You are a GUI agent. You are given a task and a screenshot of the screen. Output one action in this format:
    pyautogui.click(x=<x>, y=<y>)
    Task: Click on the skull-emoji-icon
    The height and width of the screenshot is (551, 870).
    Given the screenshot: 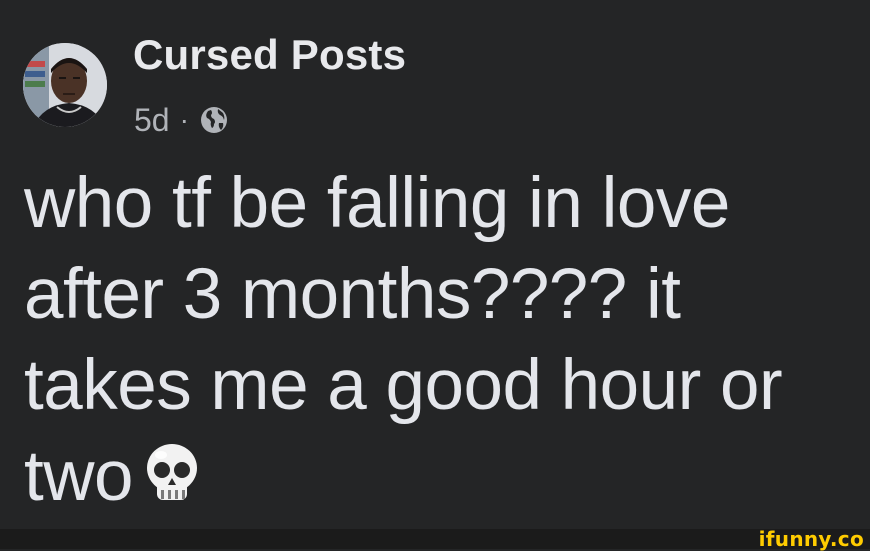 What is the action you would take?
    pyautogui.click(x=172, y=470)
    